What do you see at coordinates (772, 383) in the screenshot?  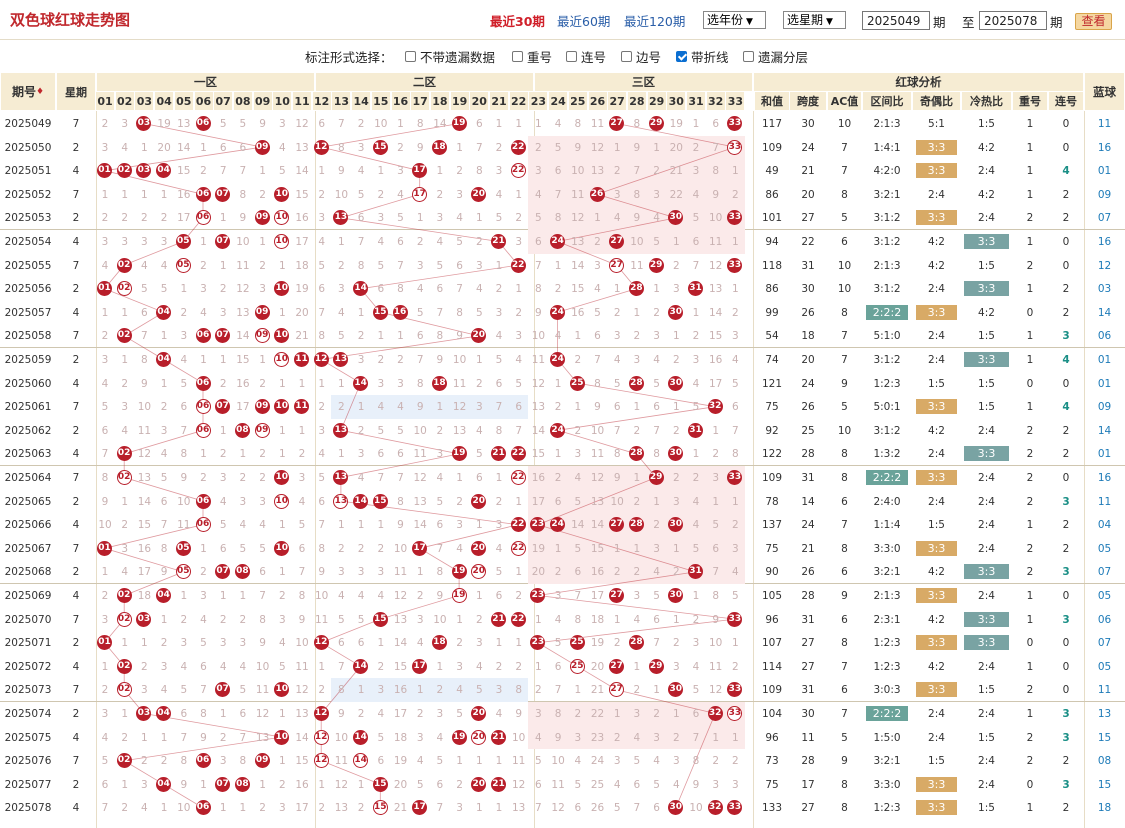 I see `sum-value: 121` at bounding box center [772, 383].